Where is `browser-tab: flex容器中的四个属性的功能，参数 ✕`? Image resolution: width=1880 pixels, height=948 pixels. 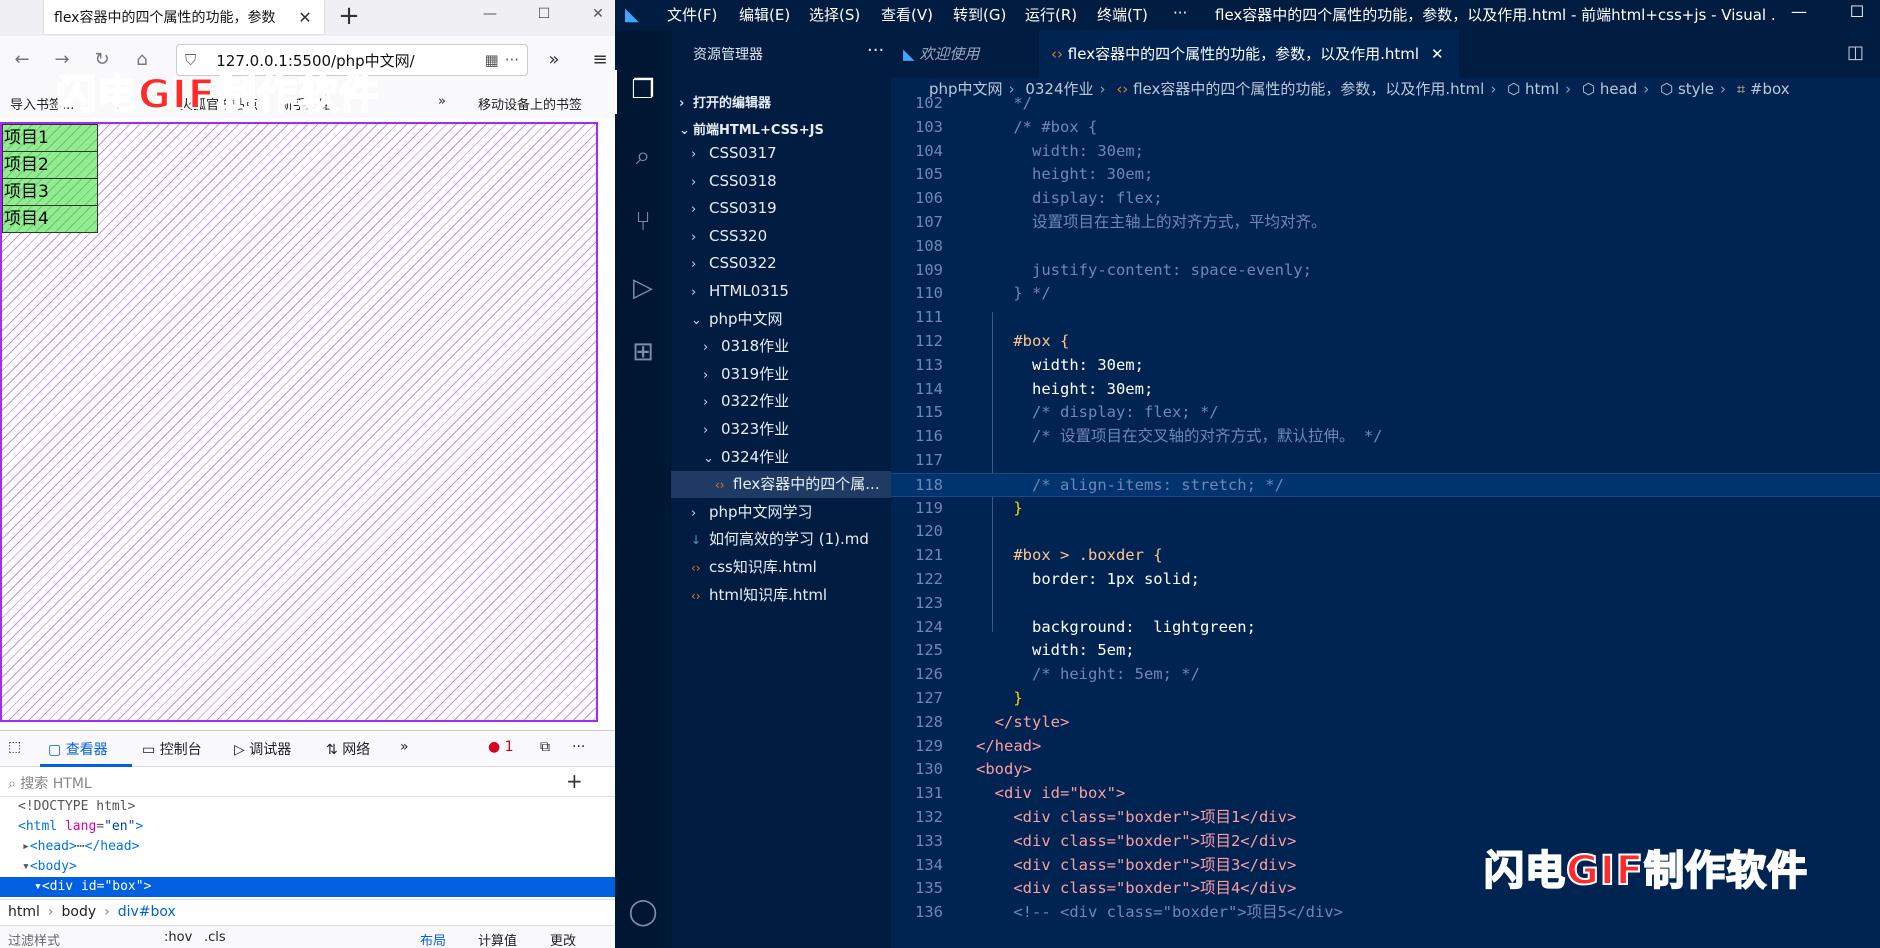 browser-tab: flex容器中的四个属性的功能，参数 ✕ is located at coordinates (184, 17).